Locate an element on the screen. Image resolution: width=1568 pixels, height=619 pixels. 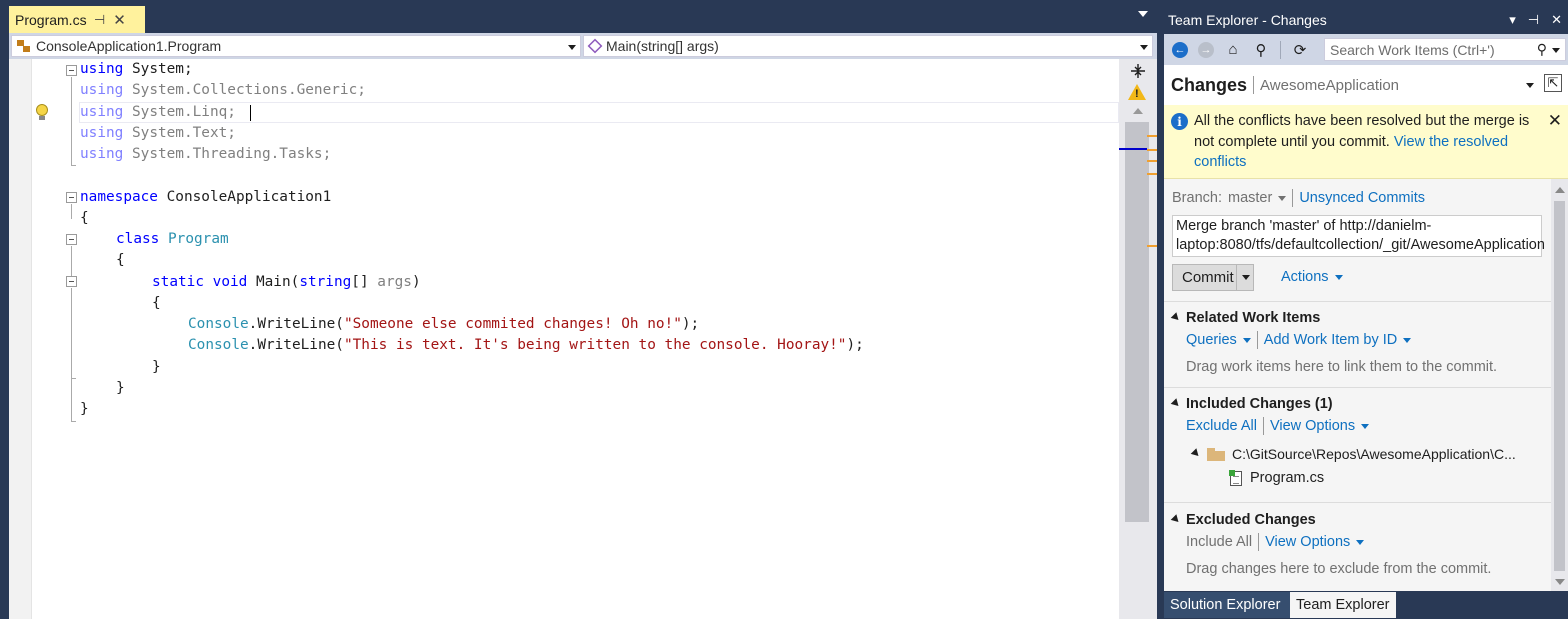
code-line-15: } is located at coordinates (156, 367).